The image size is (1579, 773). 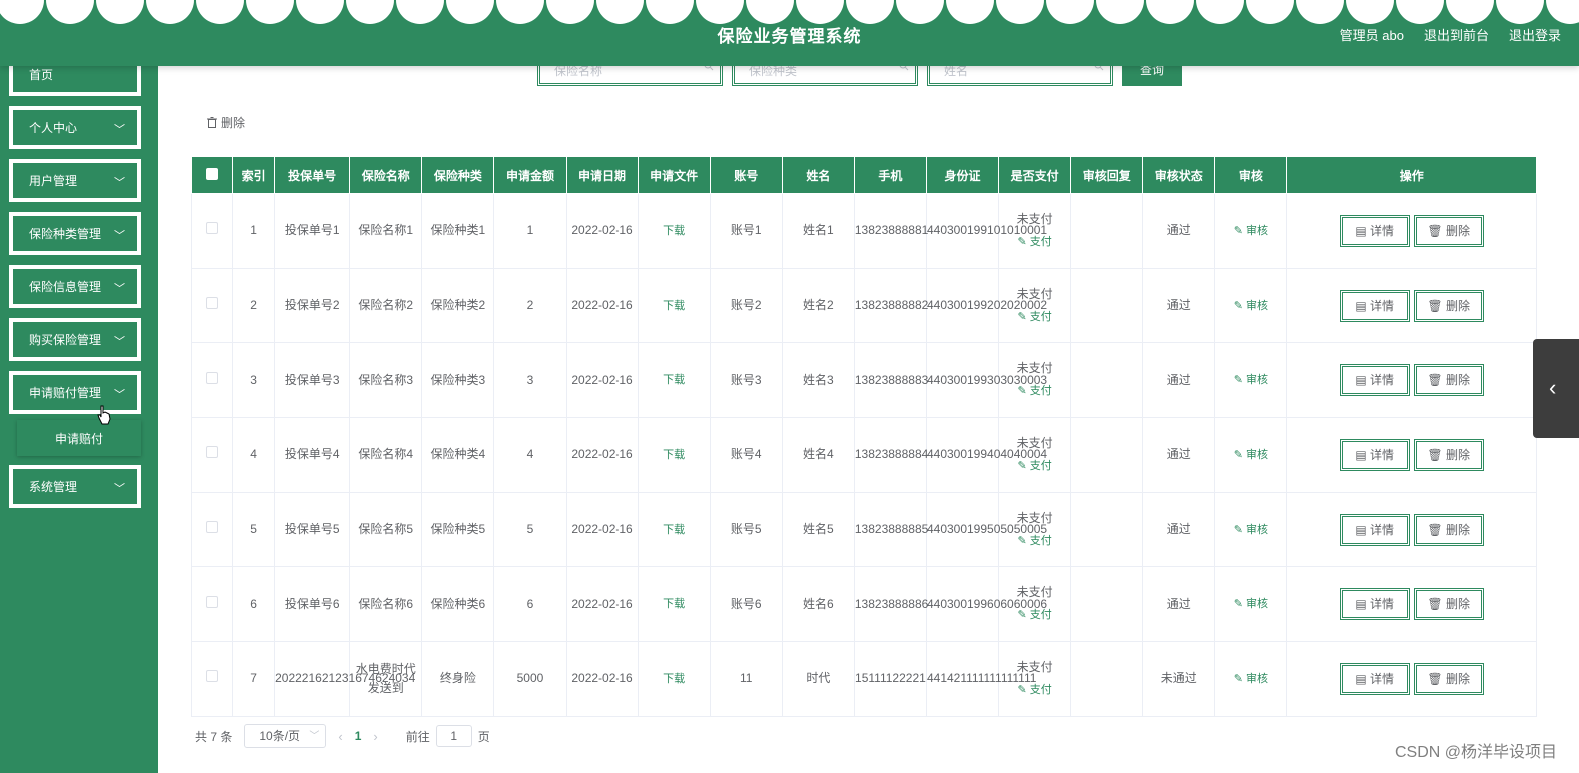 What do you see at coordinates (75, 127) in the screenshot?
I see `sidebar-item-personal-center: 个人中心 ﹀` at bounding box center [75, 127].